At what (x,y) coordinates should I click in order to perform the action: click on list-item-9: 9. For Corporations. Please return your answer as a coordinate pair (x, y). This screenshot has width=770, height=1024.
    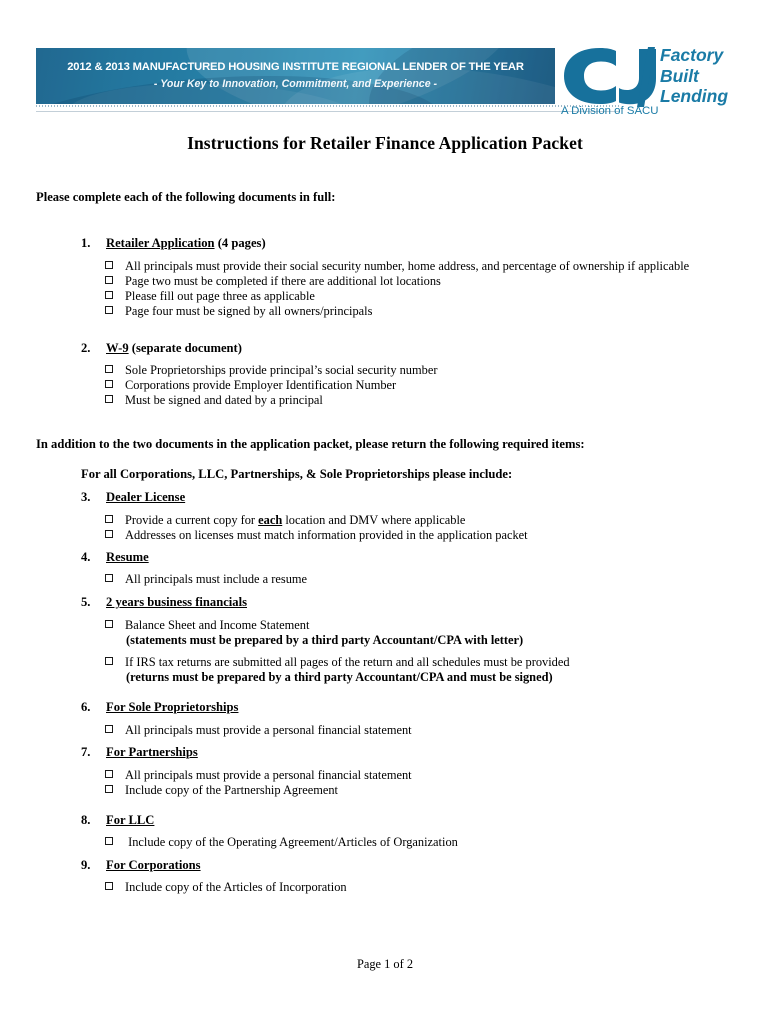
    Looking at the image, I should click on (141, 865).